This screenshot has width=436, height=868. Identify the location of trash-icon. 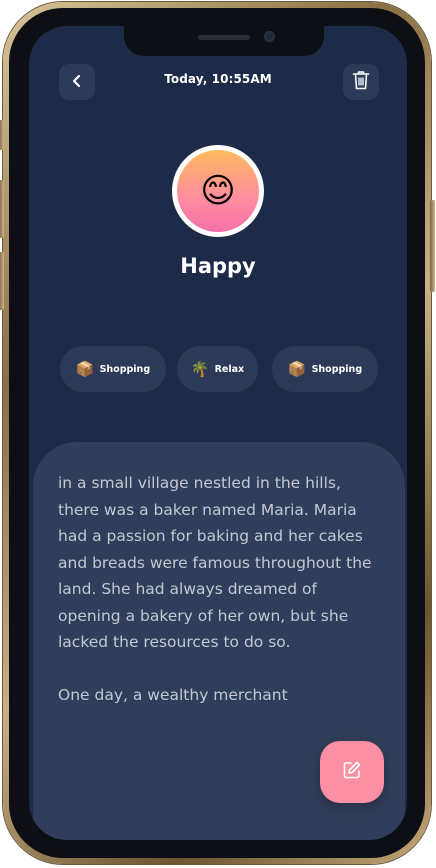
(361, 82).